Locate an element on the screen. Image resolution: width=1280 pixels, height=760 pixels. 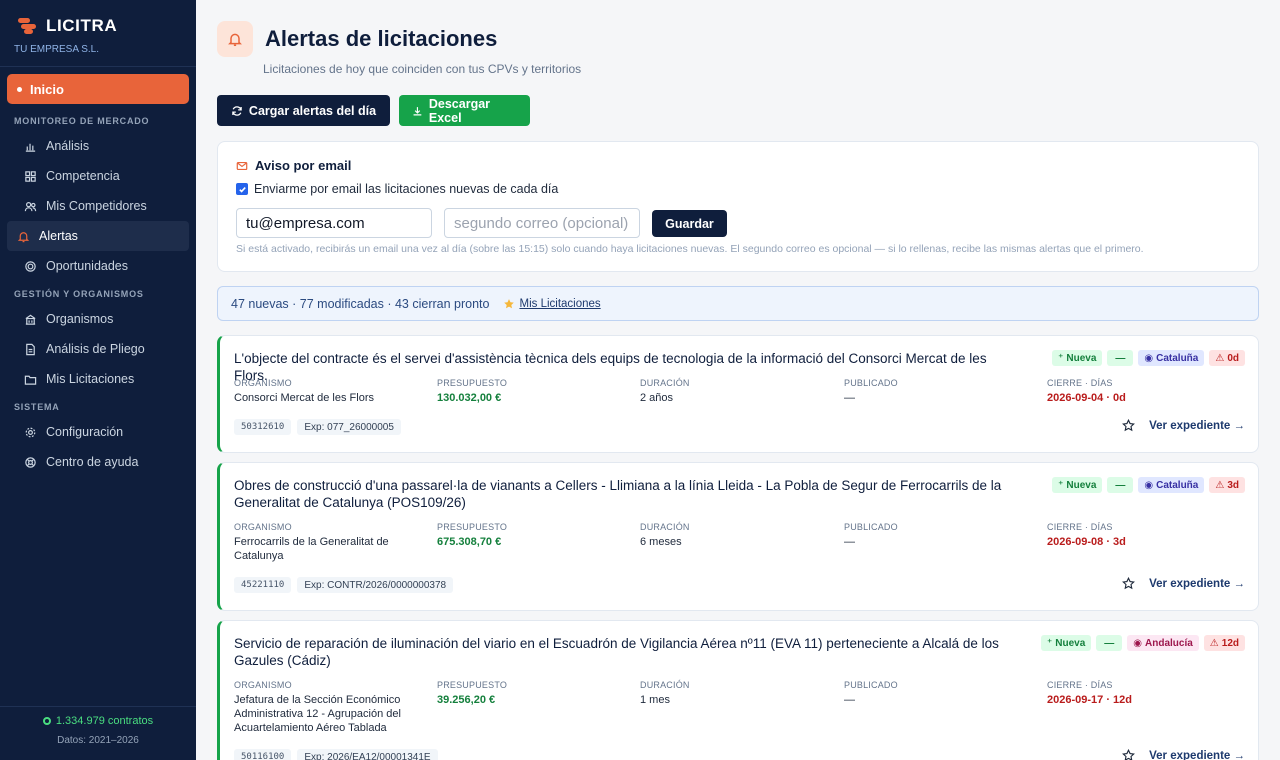
help-icon is located at coordinates (30, 462).